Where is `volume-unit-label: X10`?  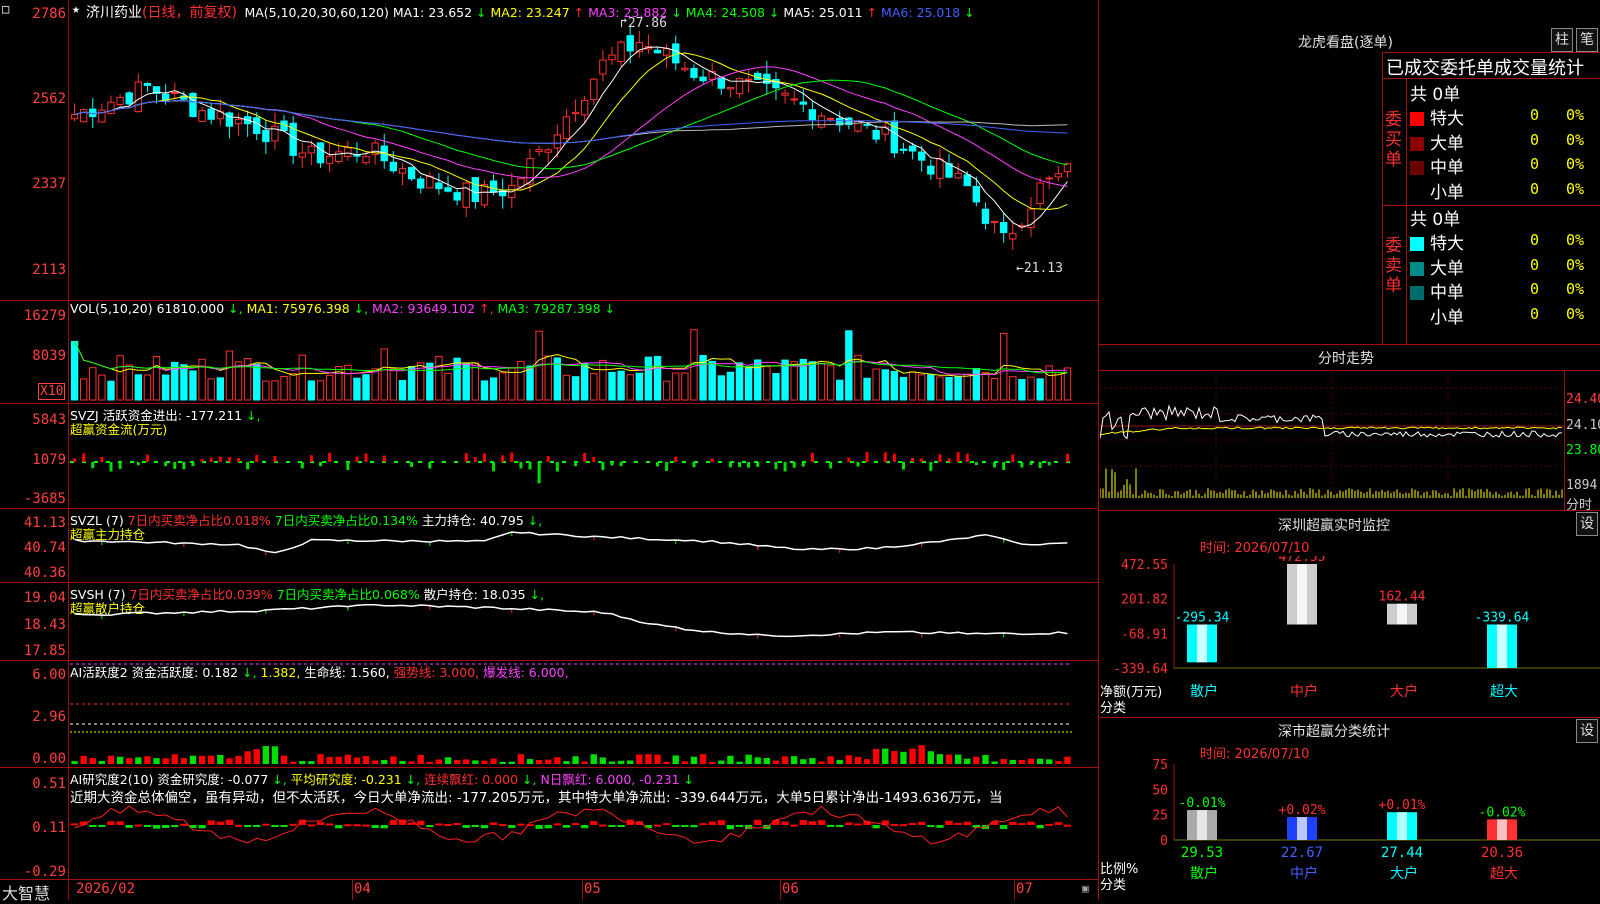
volume-unit-label: X10 is located at coordinates (52, 391).